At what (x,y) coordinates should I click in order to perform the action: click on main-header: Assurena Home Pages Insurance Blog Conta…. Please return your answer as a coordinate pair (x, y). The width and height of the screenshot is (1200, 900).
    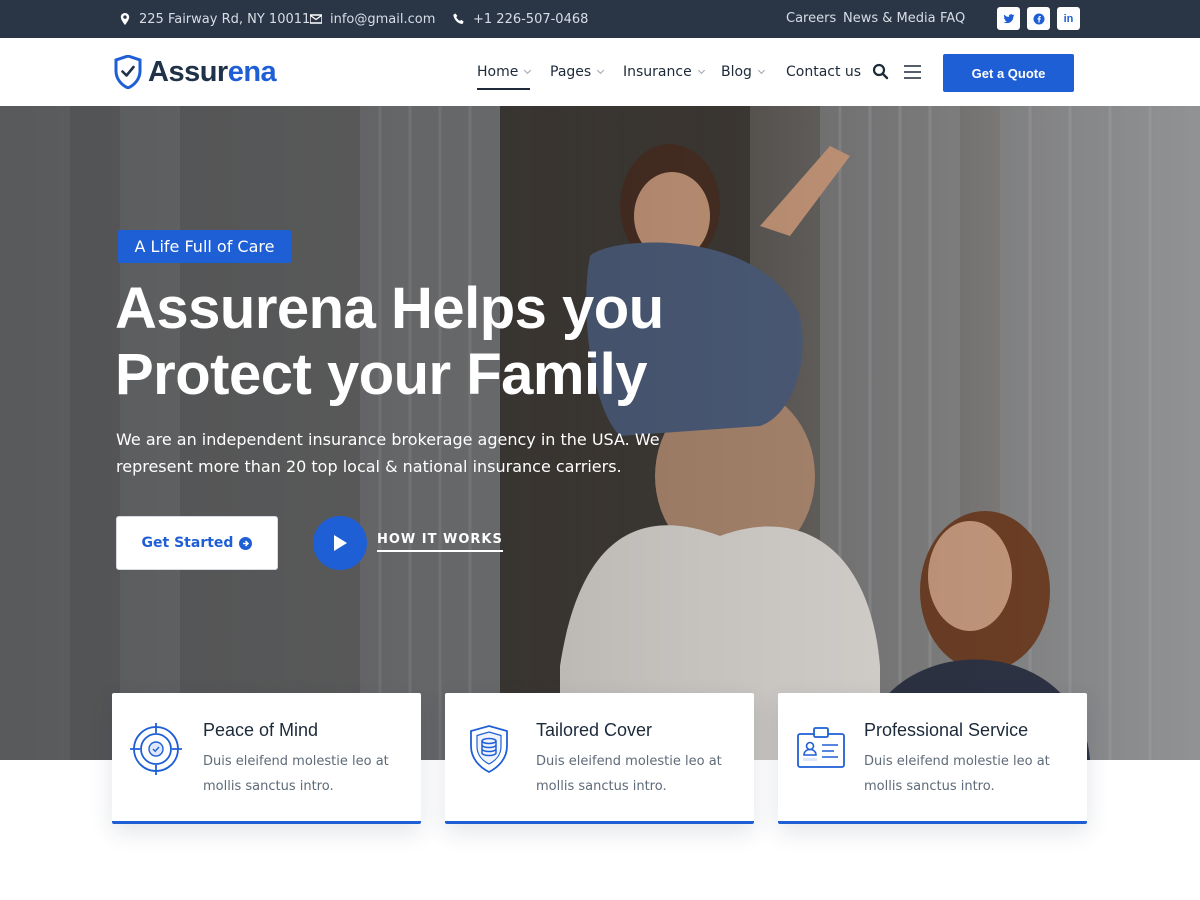
    Looking at the image, I should click on (600, 72).